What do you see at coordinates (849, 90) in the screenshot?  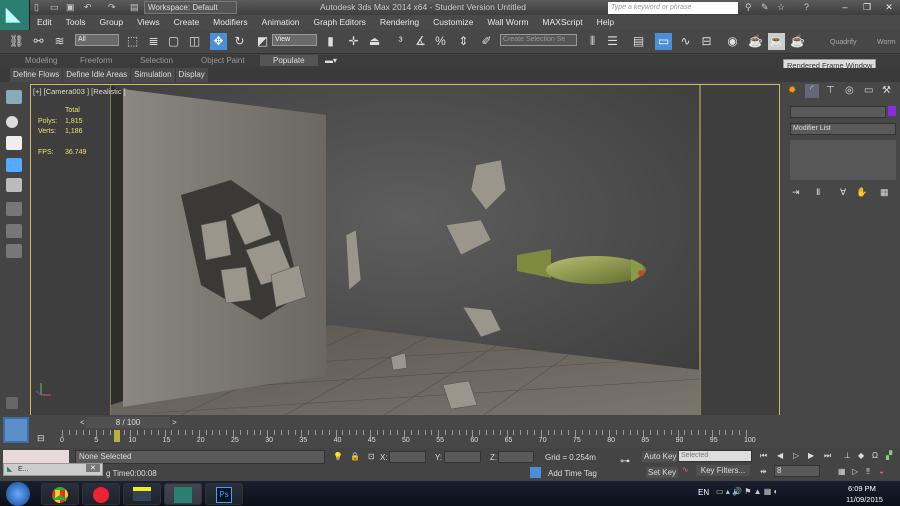 I see `motion-tab-icon: ◎` at bounding box center [849, 90].